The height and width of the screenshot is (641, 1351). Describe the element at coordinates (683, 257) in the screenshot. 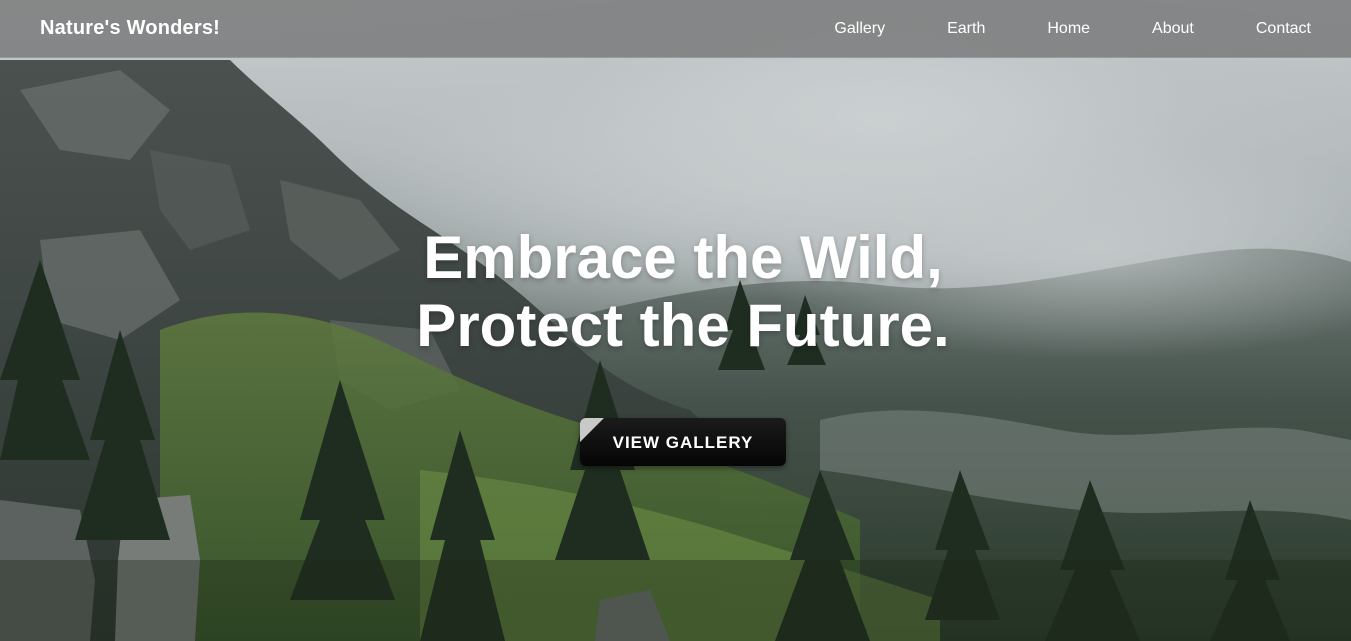

I see `hero-headline-line-1: Embrace the Wild,` at that location.